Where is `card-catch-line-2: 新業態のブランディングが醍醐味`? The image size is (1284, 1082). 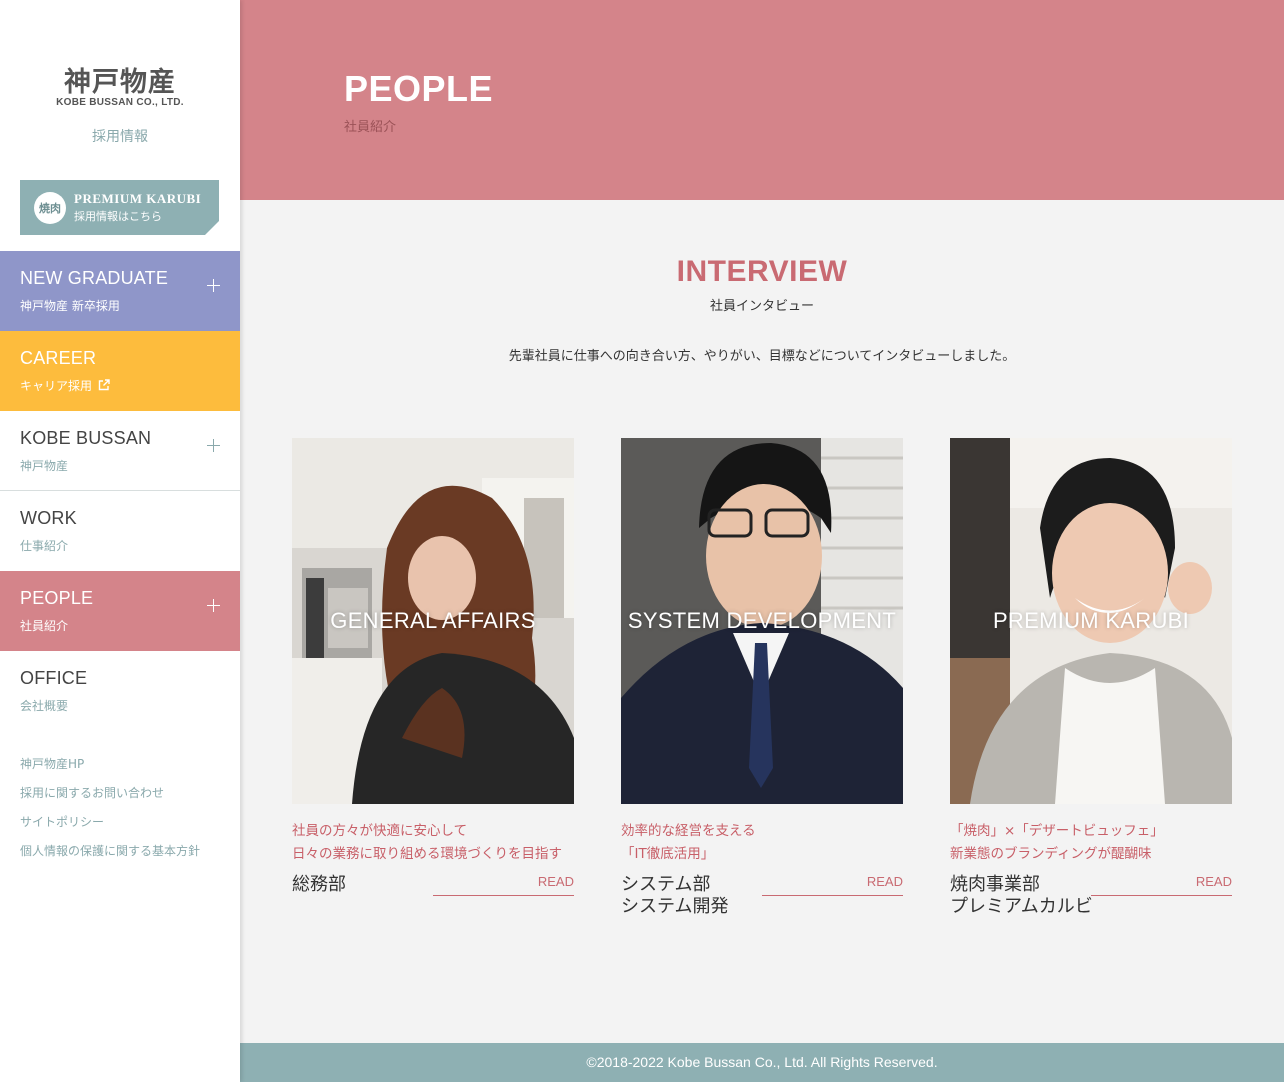
card-catch-line-2: 新業態のブランディングが醍醐味 is located at coordinates (1051, 854).